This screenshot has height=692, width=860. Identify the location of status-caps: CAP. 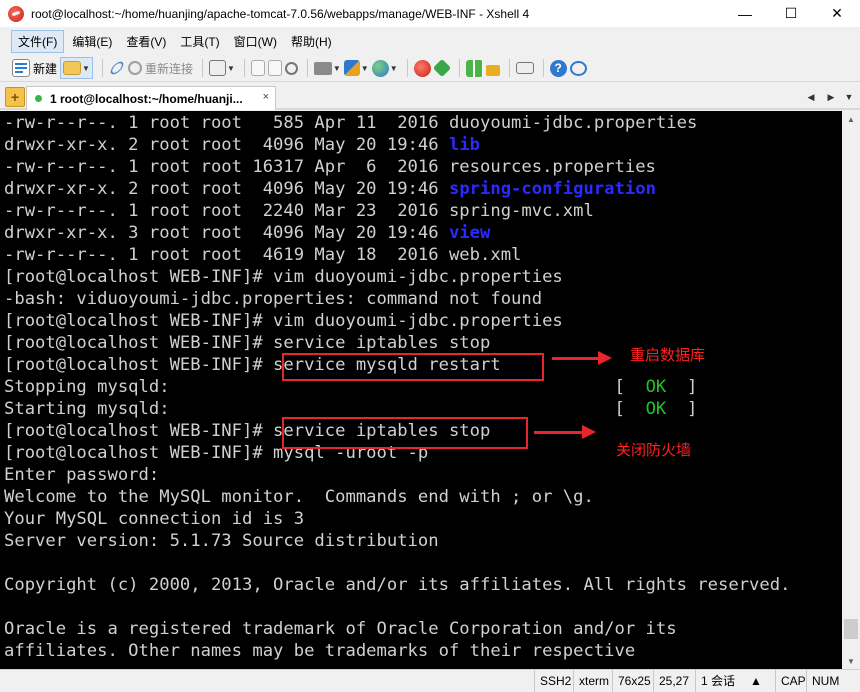
(790, 681).